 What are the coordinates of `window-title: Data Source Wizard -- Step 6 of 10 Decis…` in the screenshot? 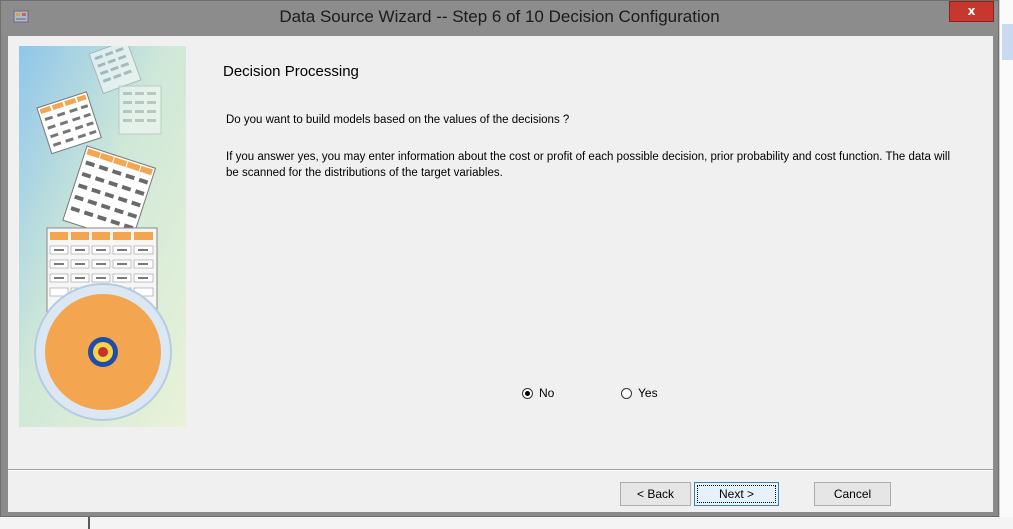 It's located at (499, 16).